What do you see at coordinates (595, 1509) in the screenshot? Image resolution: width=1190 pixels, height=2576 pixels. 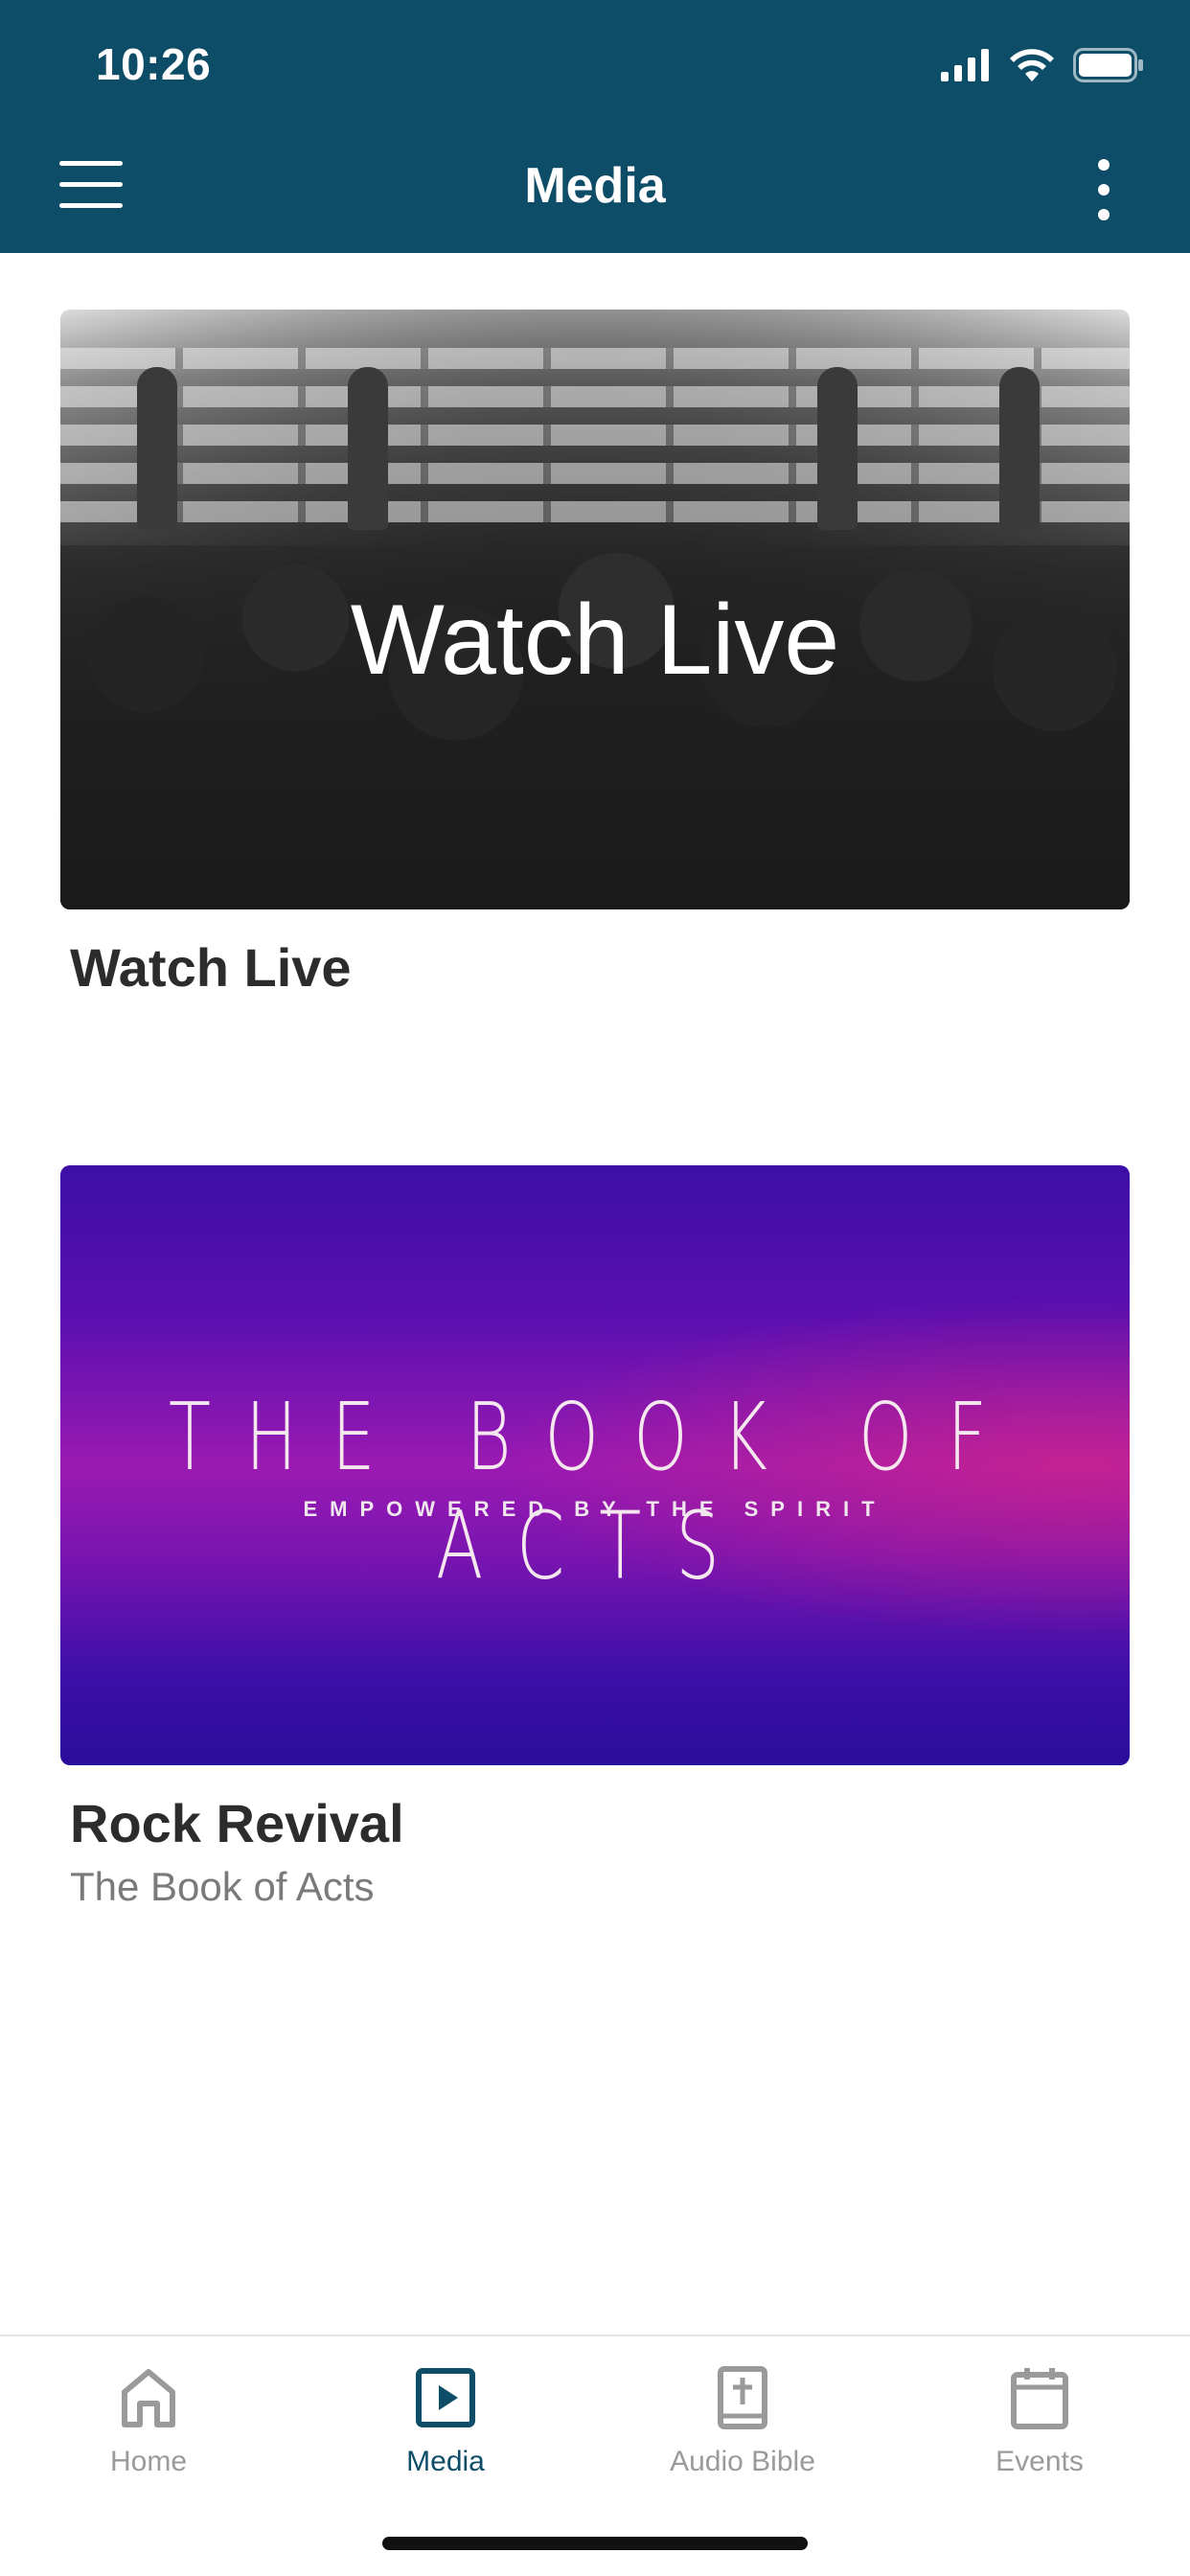 I see `banner-subtitle: EMPOWERED BY THE SPIRIT` at bounding box center [595, 1509].